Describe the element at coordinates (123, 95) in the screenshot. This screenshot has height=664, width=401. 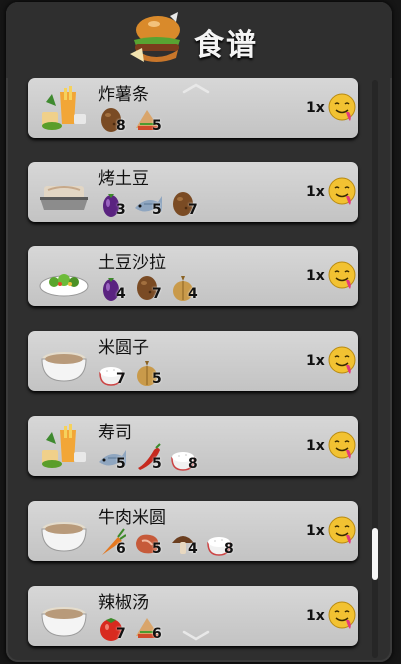
I see `recipe-name: 炸薯条` at that location.